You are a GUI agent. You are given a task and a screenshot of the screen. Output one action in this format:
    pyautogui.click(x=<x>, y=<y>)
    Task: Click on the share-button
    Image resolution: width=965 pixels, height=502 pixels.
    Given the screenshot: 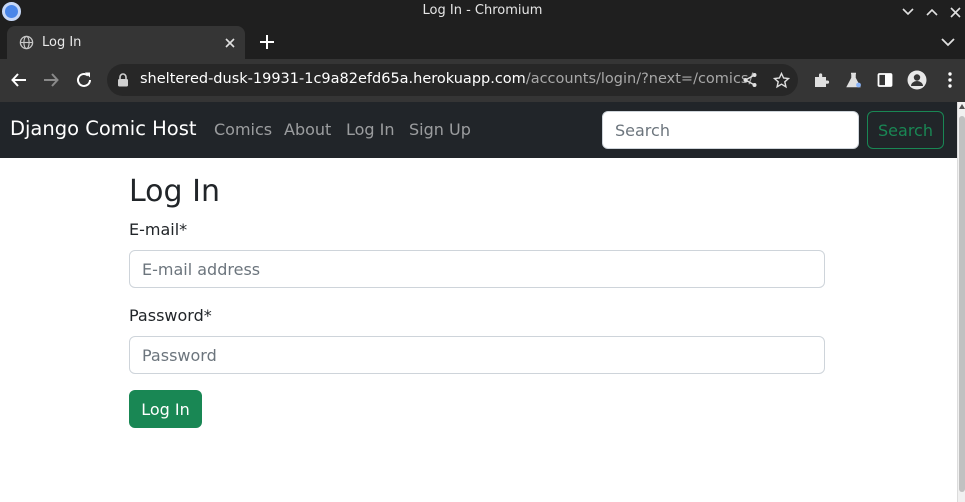 What is the action you would take?
    pyautogui.click(x=750, y=80)
    